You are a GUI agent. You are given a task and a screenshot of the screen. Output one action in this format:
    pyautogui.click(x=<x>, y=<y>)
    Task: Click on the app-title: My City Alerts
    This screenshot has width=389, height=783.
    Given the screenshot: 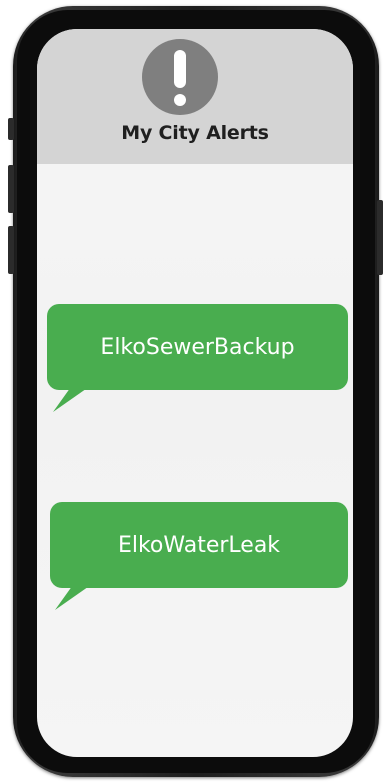 What is the action you would take?
    pyautogui.click(x=195, y=133)
    